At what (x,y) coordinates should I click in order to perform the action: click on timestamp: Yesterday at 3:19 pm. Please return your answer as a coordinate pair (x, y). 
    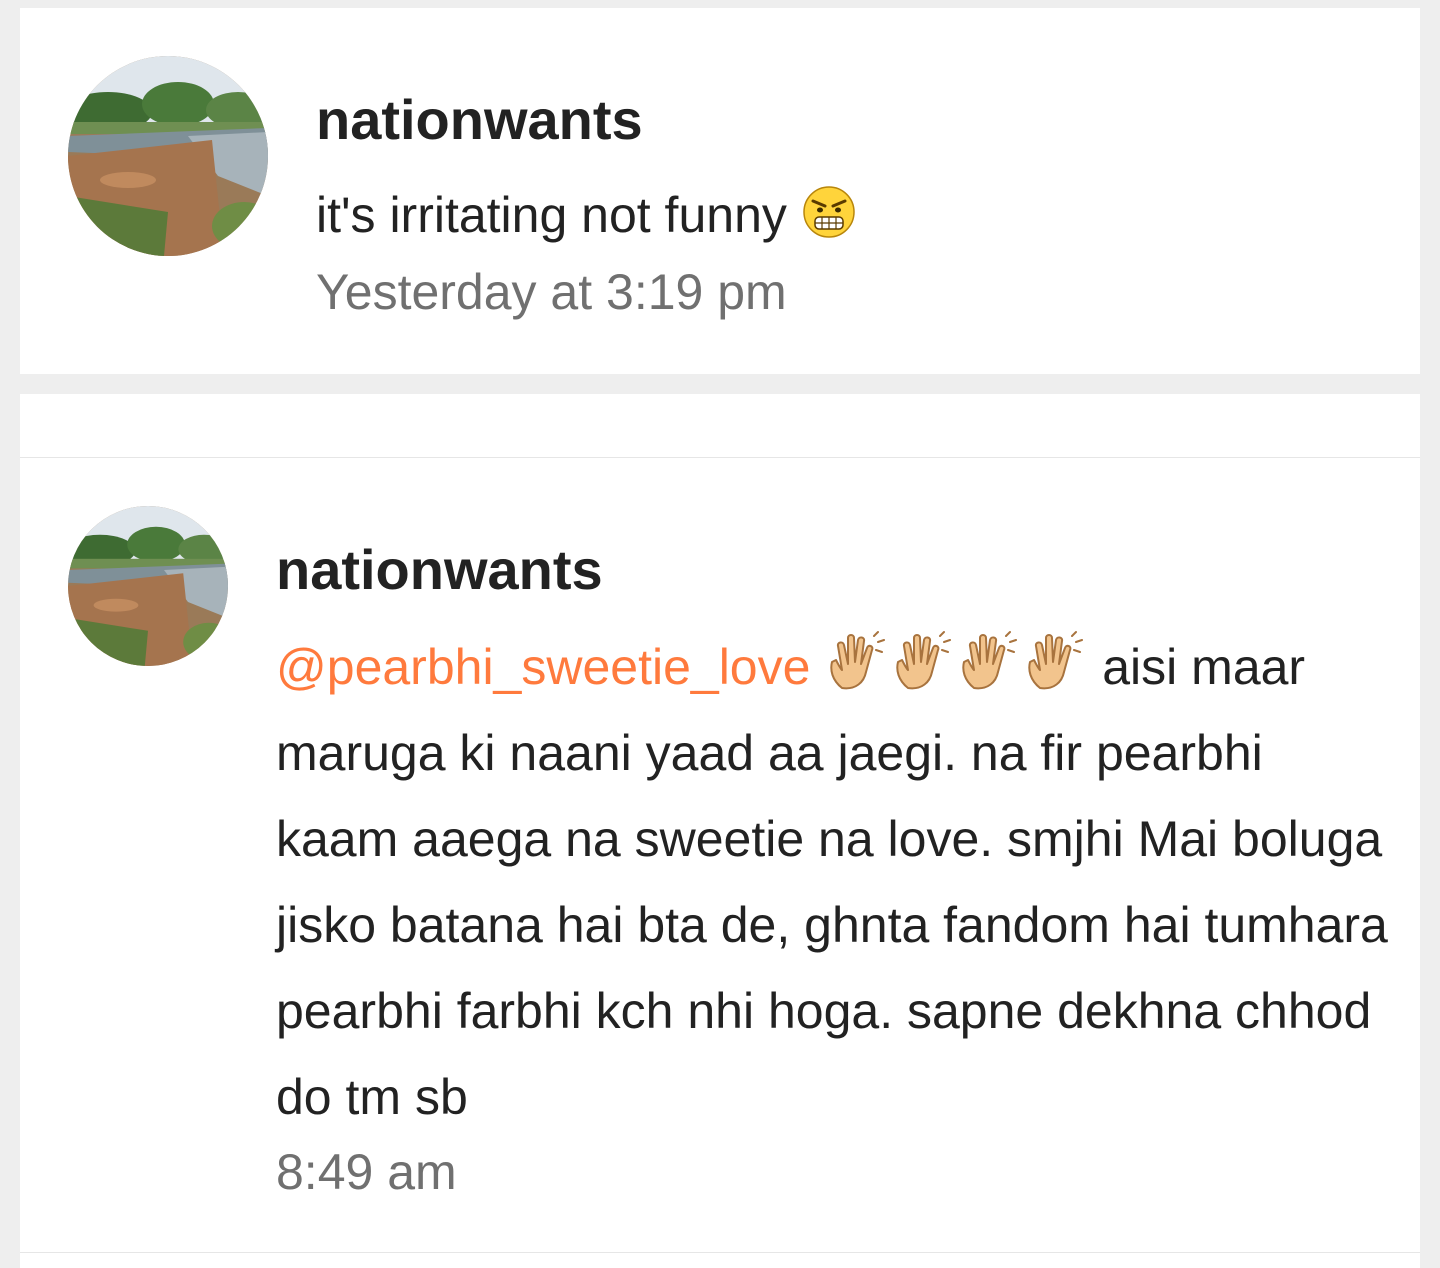
    Looking at the image, I should click on (551, 292).